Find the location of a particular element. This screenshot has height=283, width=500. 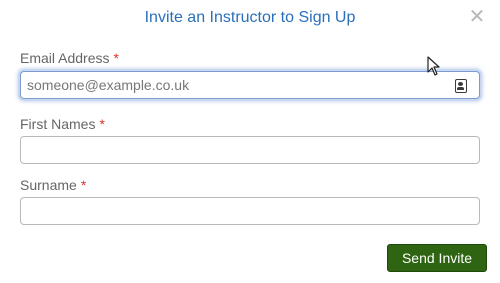

send-invite-button: Send Invite is located at coordinates (437, 258).